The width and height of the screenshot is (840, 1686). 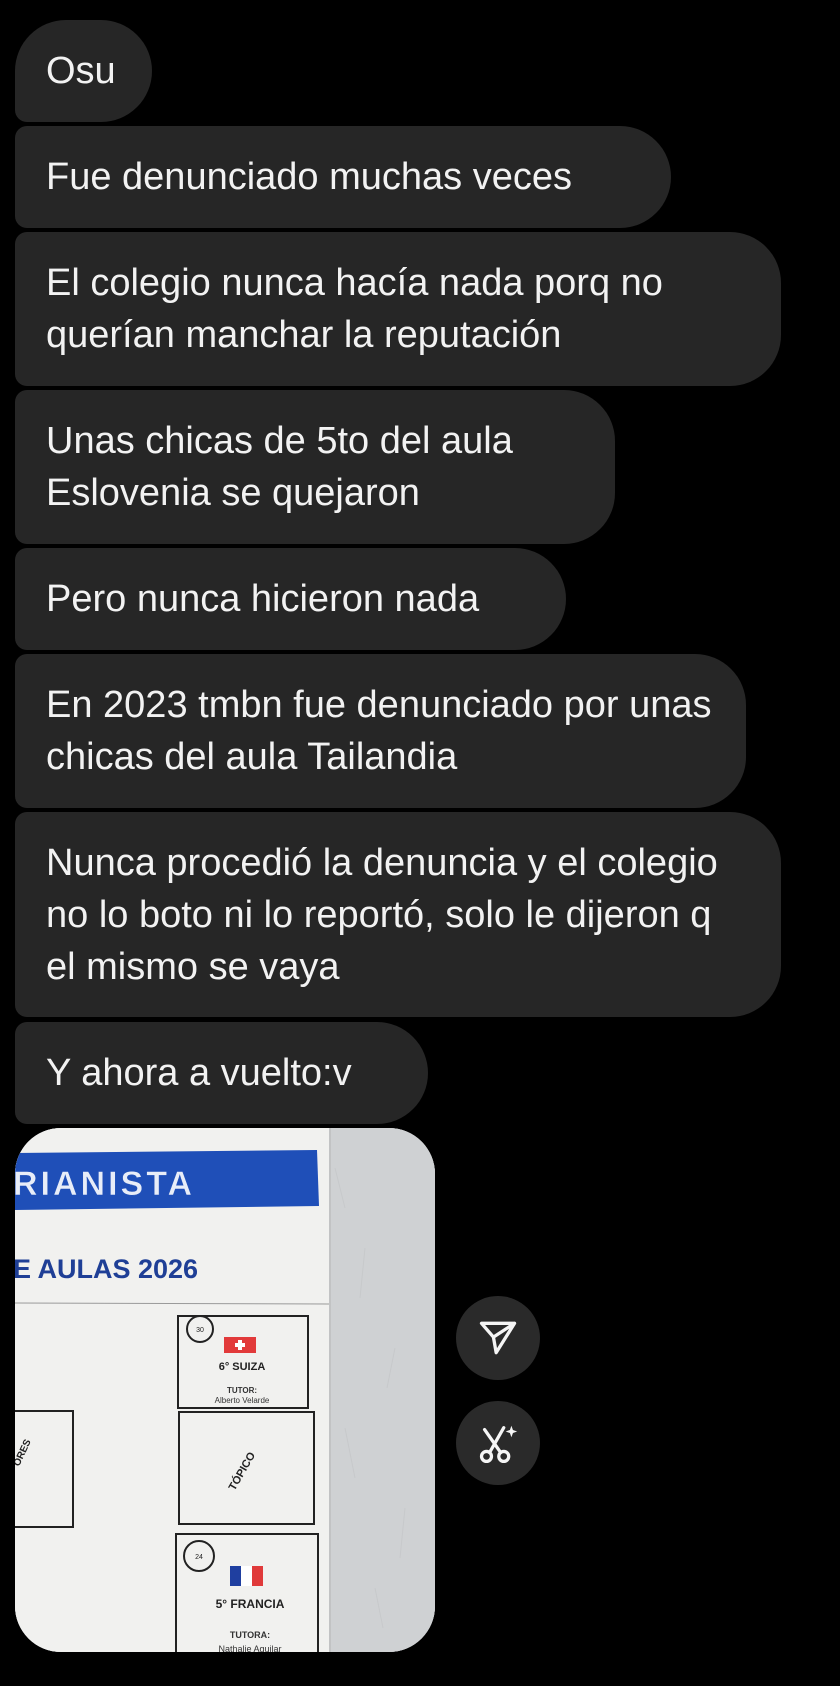 I want to click on message-text: Osu, so click(x=81, y=71).